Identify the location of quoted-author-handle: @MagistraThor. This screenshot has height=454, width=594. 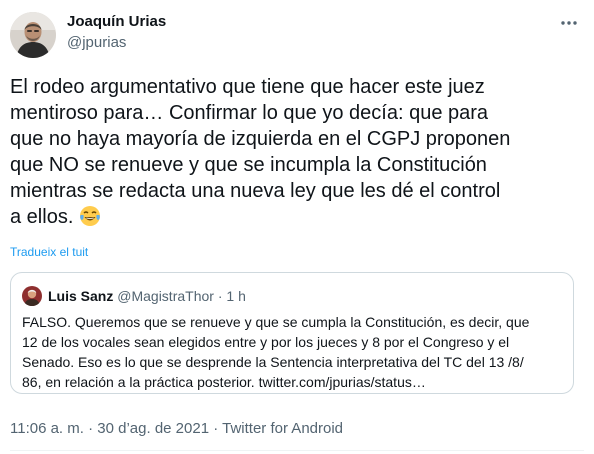
(165, 296).